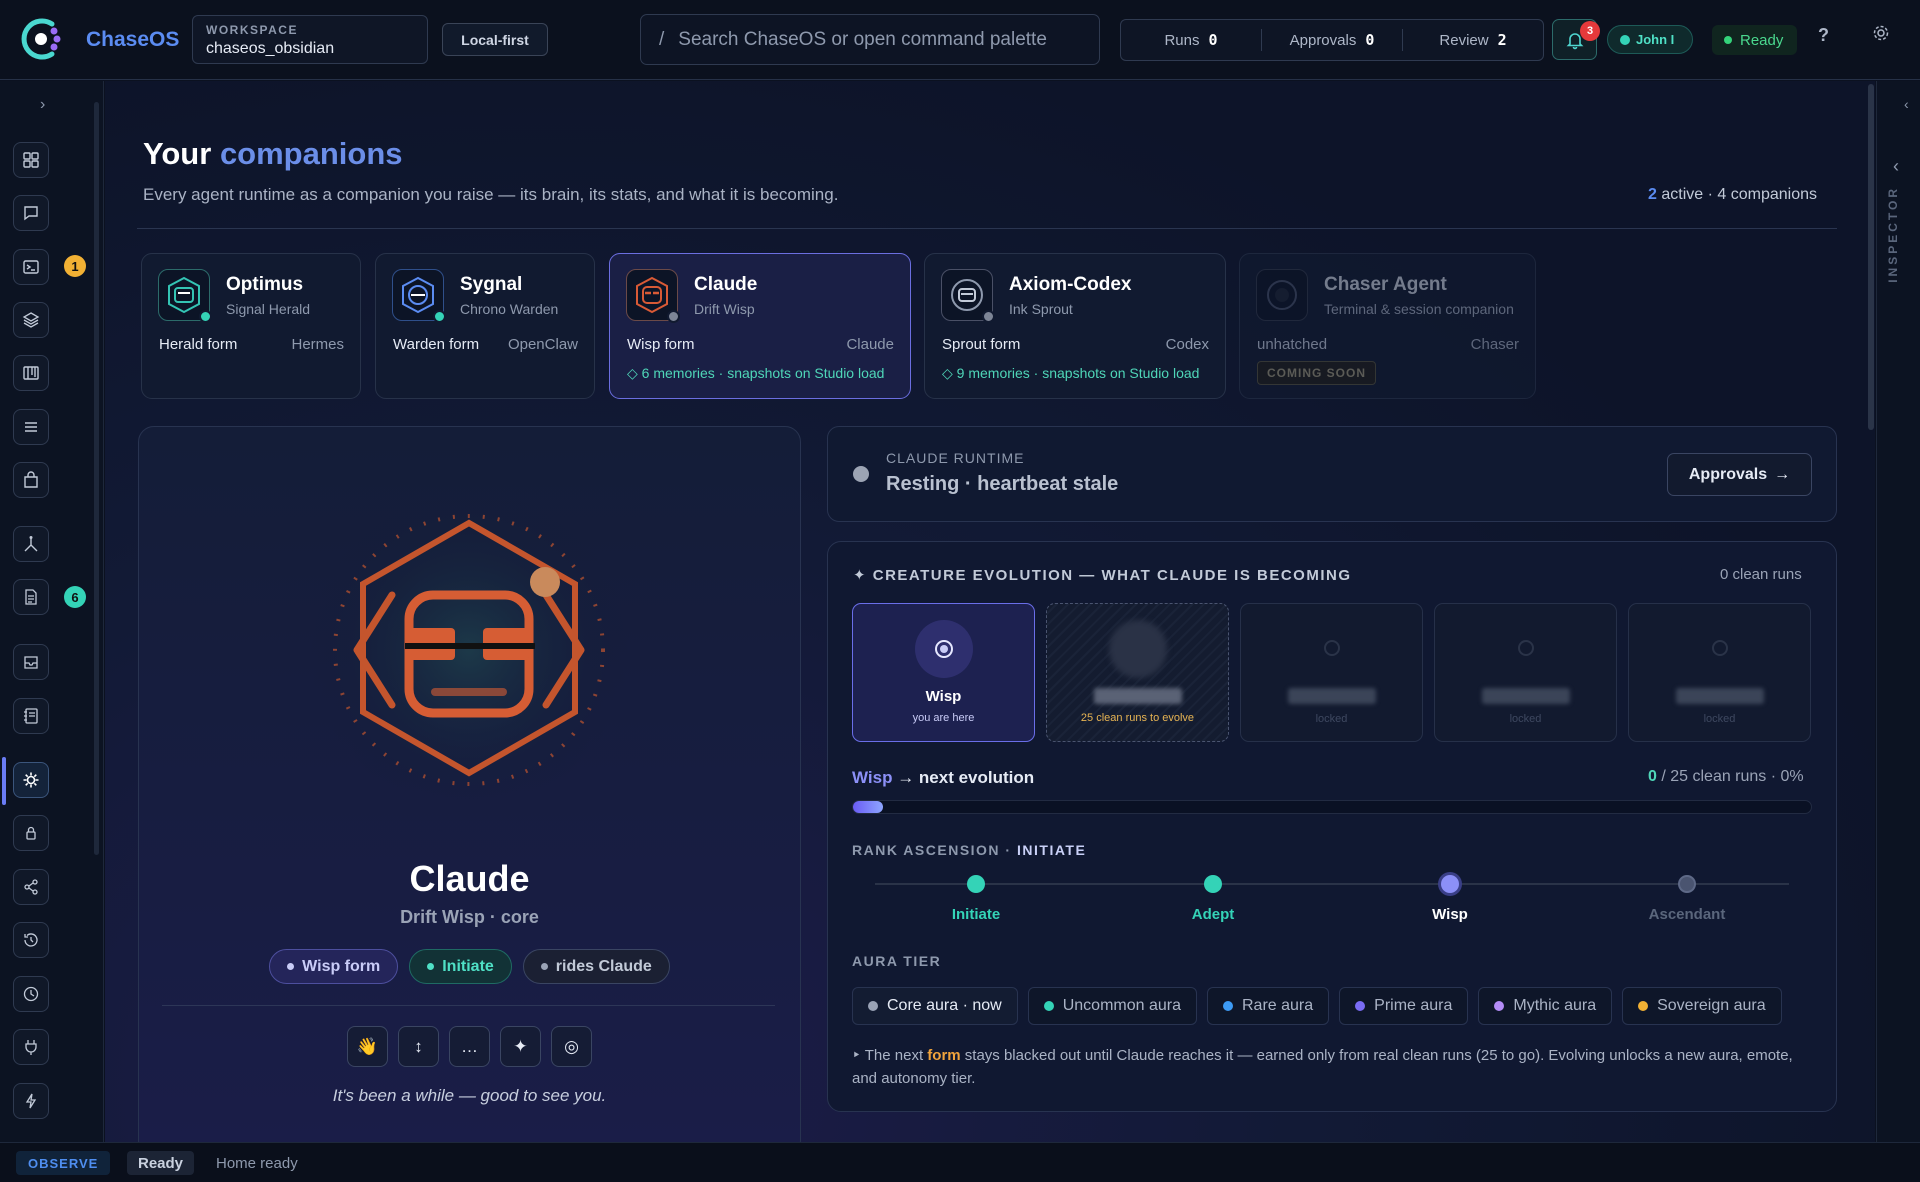 The width and height of the screenshot is (1920, 1182). Describe the element at coordinates (367, 1046) in the screenshot. I see `wave-emote-button: 👋` at that location.